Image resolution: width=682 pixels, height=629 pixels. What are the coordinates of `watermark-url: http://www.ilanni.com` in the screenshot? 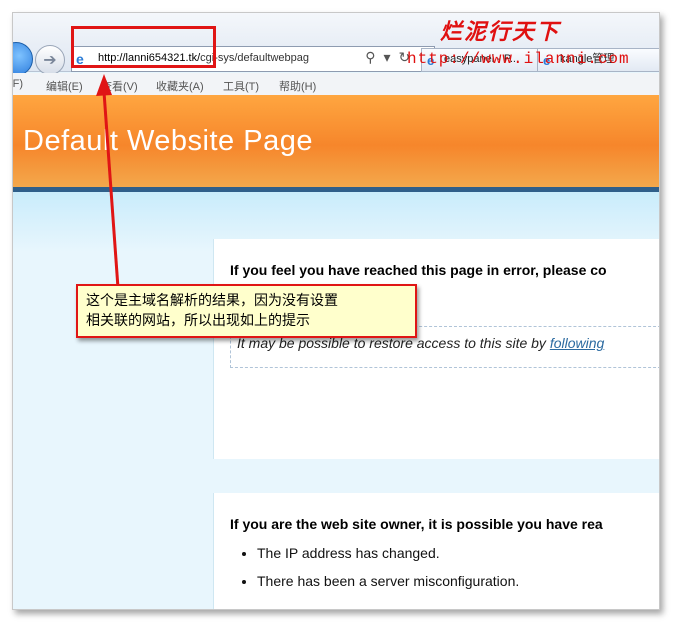 It's located at (518, 59).